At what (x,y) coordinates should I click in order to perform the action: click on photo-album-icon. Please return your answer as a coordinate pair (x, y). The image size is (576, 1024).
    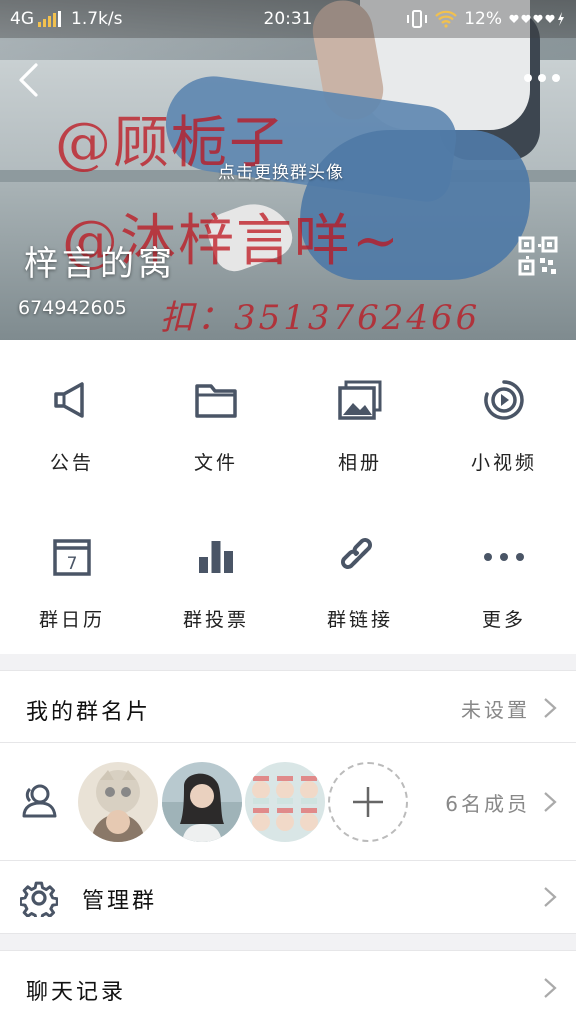
    Looking at the image, I should click on (360, 400).